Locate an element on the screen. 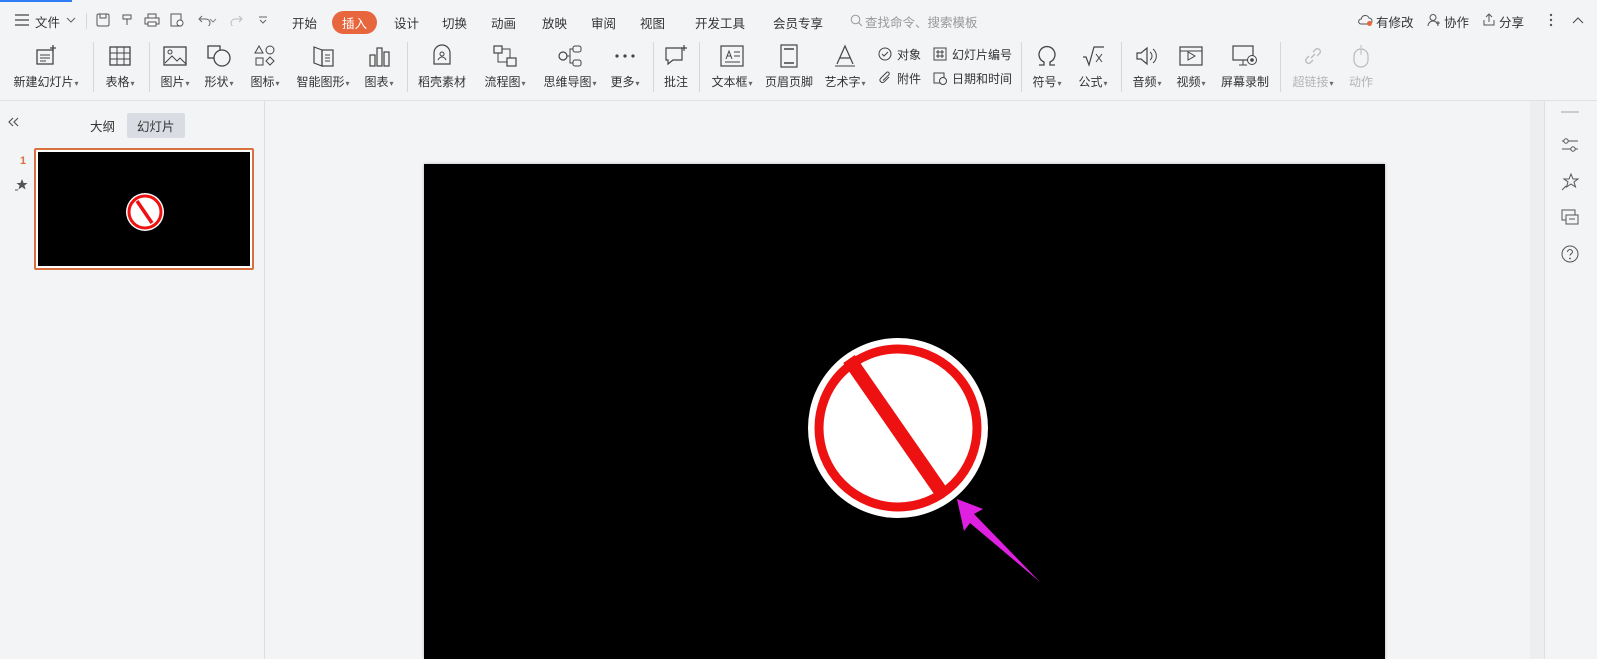  calendar-clock-icon is located at coordinates (940, 78).